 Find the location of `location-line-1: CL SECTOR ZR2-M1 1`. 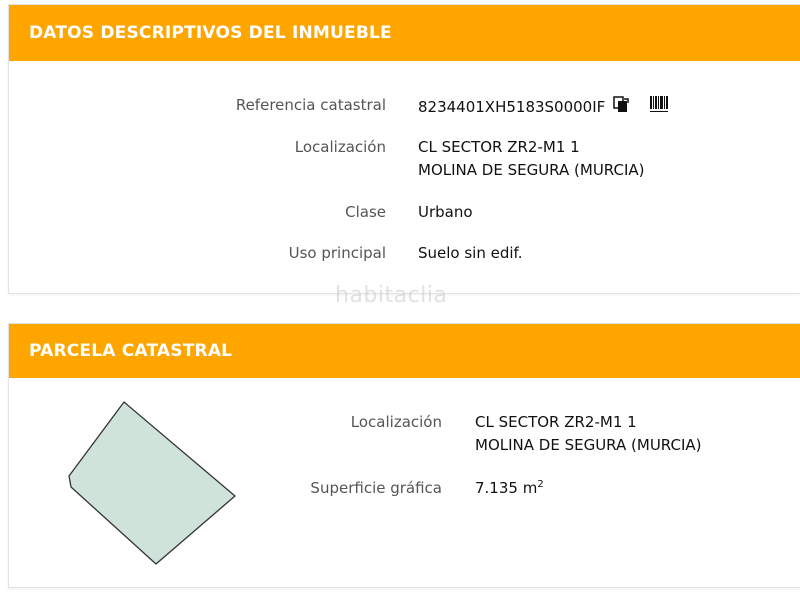

location-line-1: CL SECTOR ZR2-M1 1 is located at coordinates (499, 147).